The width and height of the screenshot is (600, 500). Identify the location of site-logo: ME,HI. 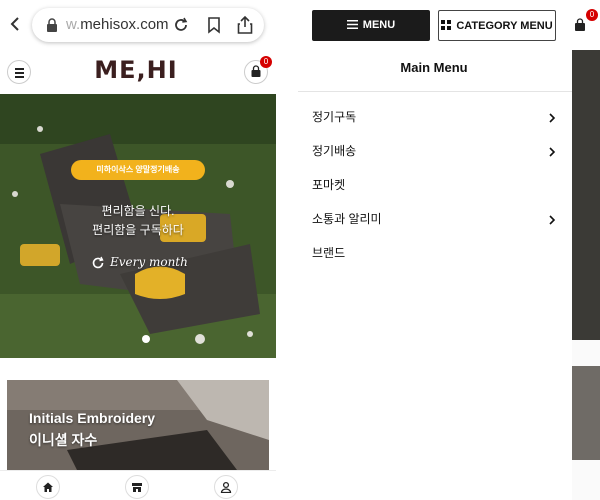
(136, 70).